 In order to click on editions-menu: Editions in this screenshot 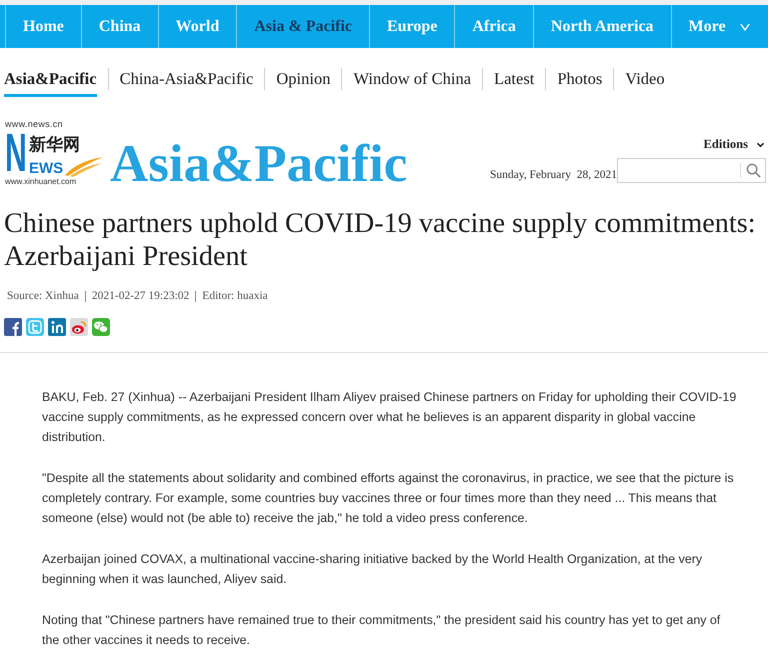, I will do `click(734, 144)`.